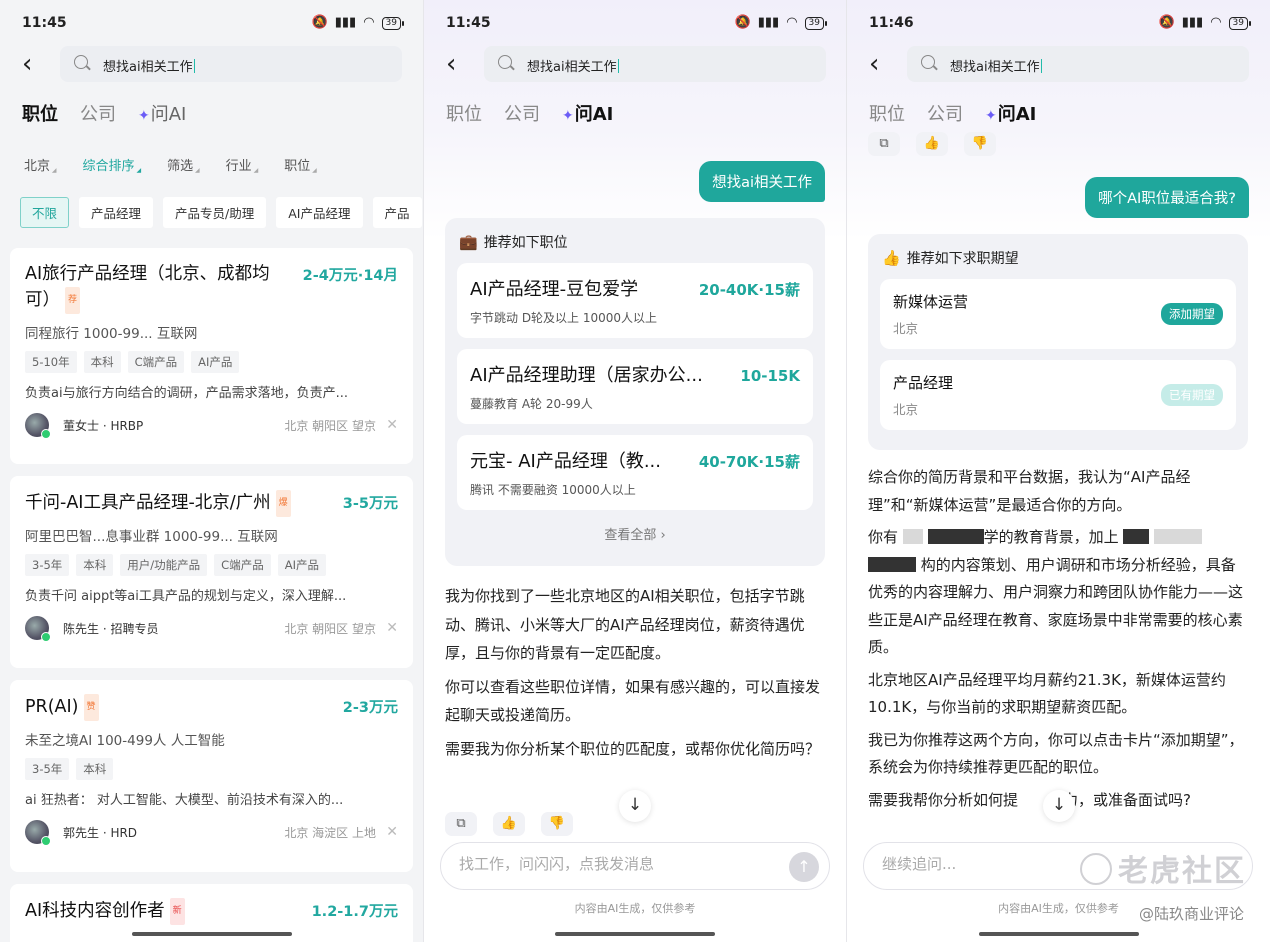  I want to click on send-icon: ↑, so click(804, 867).